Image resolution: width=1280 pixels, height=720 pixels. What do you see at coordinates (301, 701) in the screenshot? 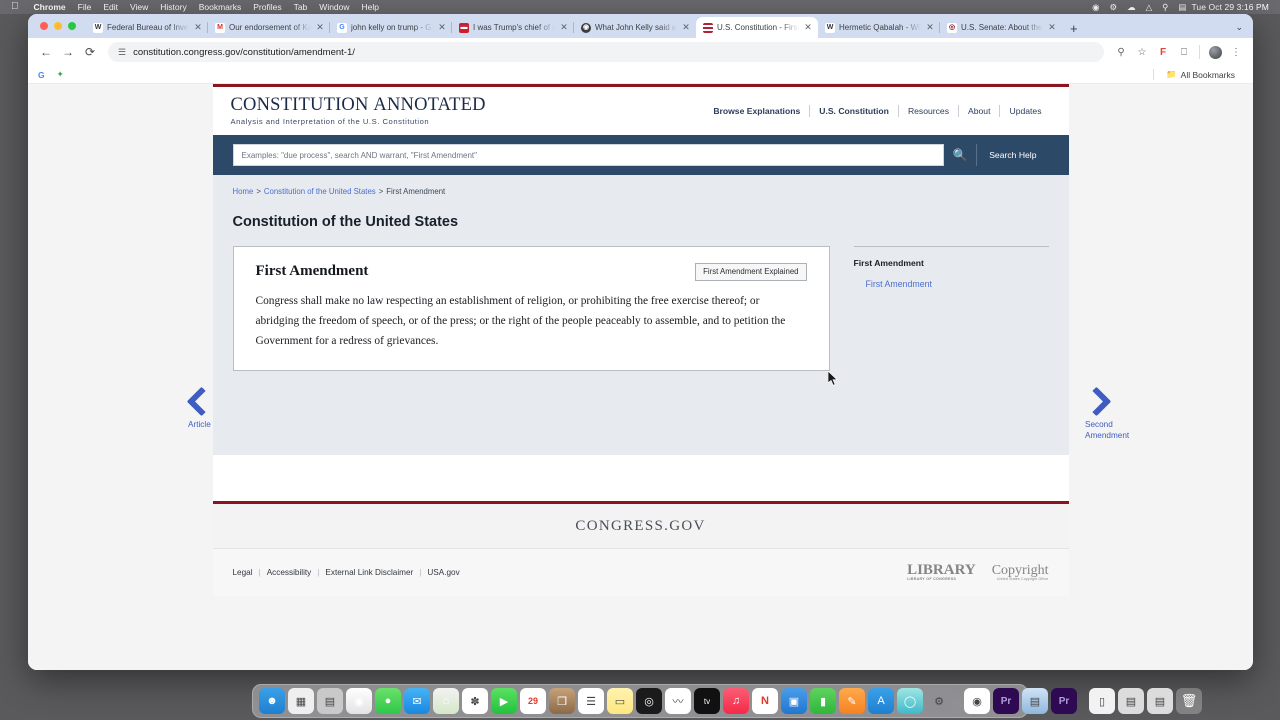
I see `dock-item-launchpad: ▦` at bounding box center [301, 701].